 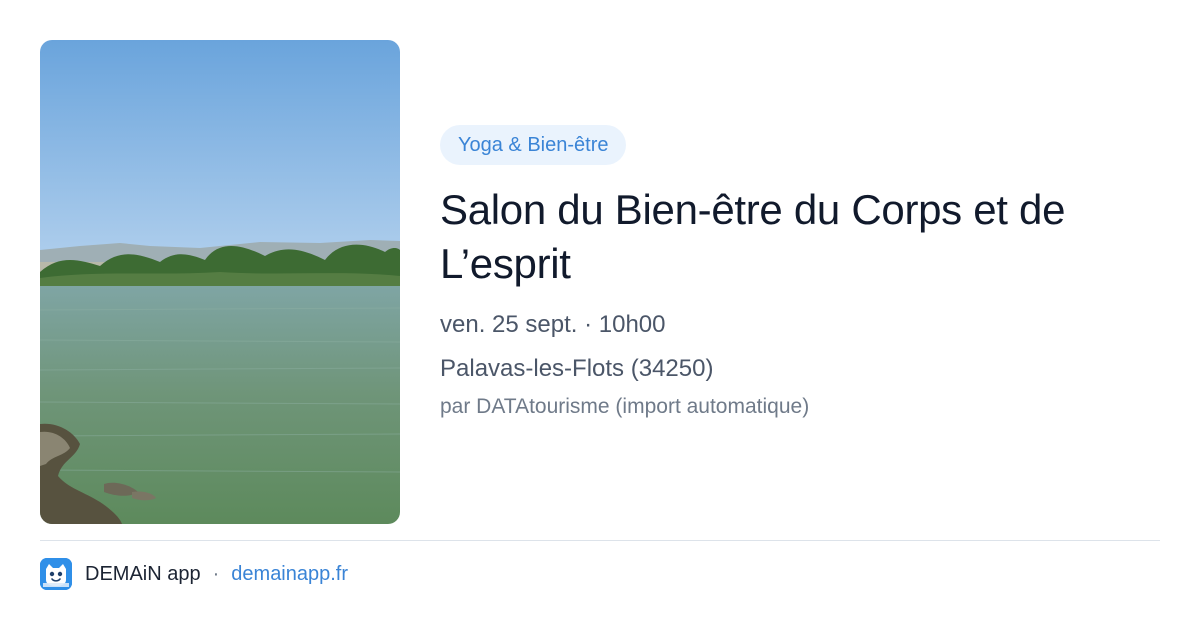 I want to click on event-location: Palavas-les-Flots (34250), so click(x=577, y=368).